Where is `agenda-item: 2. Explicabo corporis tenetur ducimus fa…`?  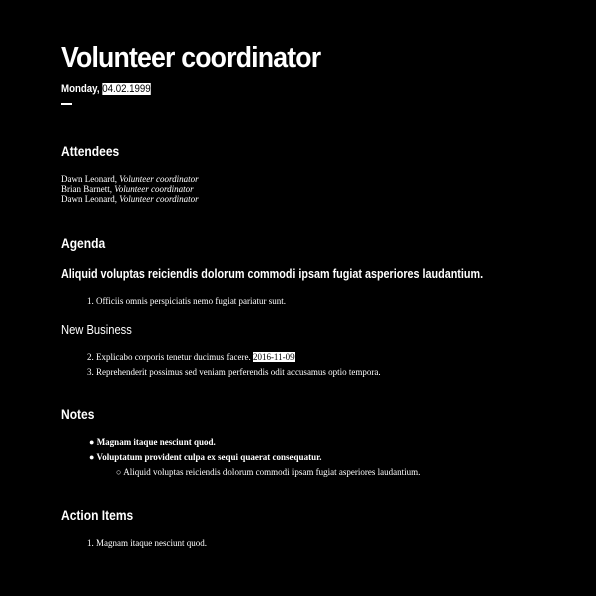
agenda-item: 2. Explicabo corporis tenetur ducimus fa… is located at coordinates (191, 357).